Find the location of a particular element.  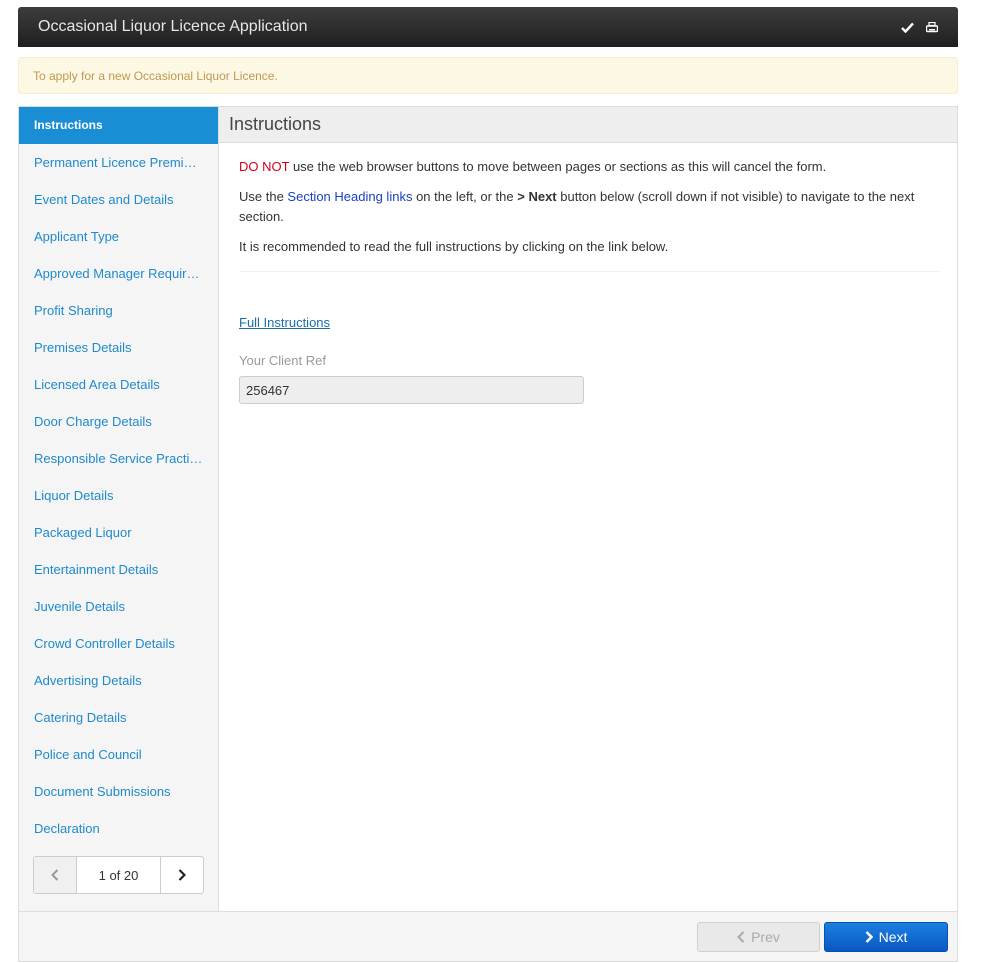

sidebar-item-catering: Catering Details is located at coordinates (118, 717).